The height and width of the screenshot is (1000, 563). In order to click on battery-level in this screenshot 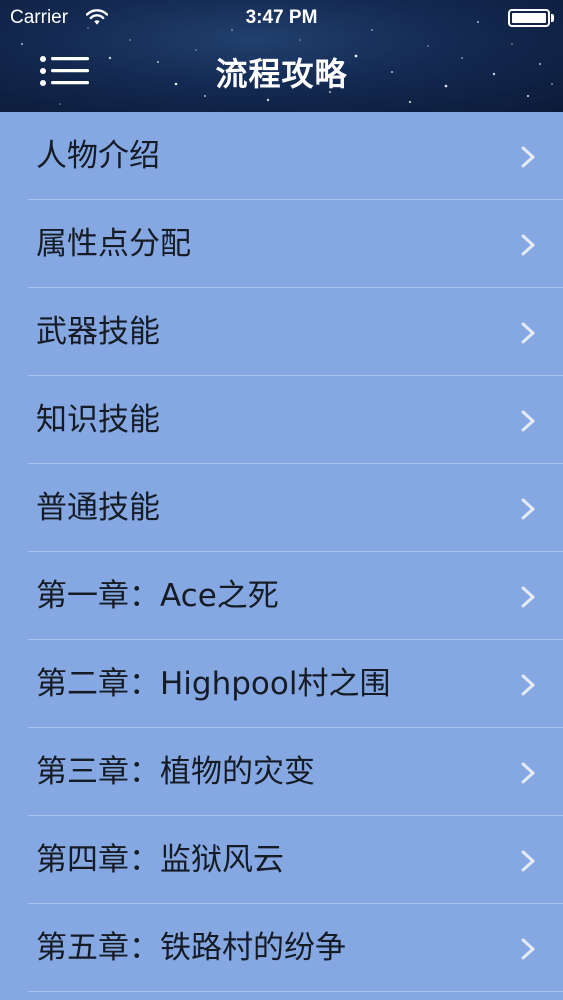, I will do `click(529, 18)`.